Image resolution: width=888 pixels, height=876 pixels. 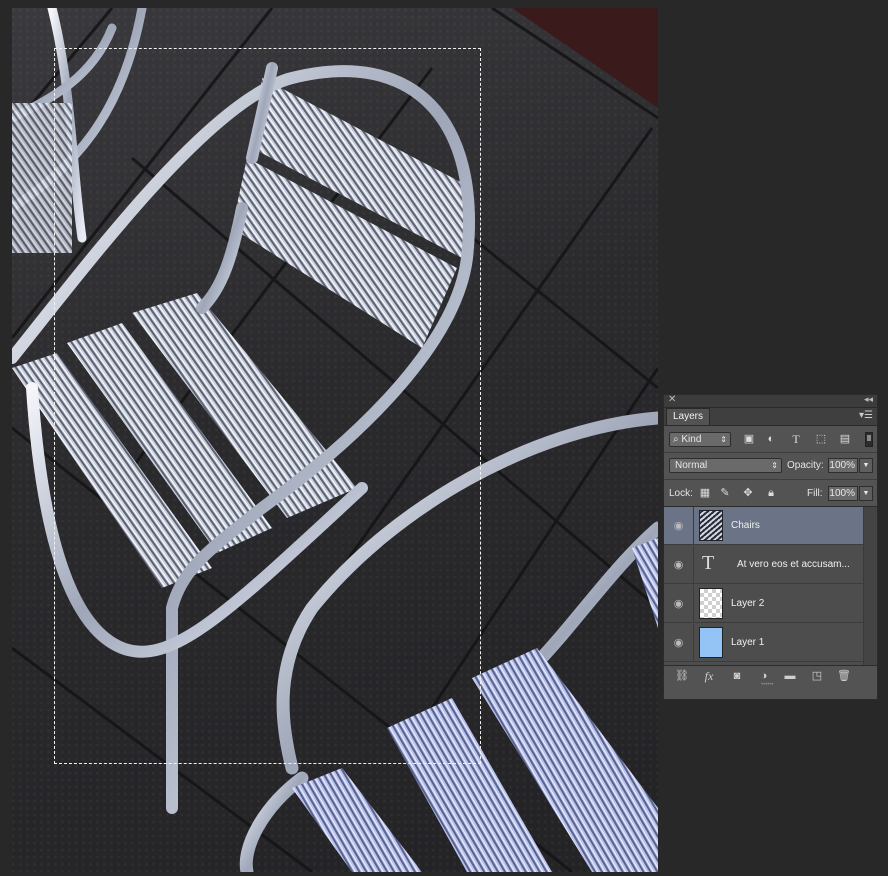 What do you see at coordinates (805, 465) in the screenshot?
I see `opacity-label: Opacity:` at bounding box center [805, 465].